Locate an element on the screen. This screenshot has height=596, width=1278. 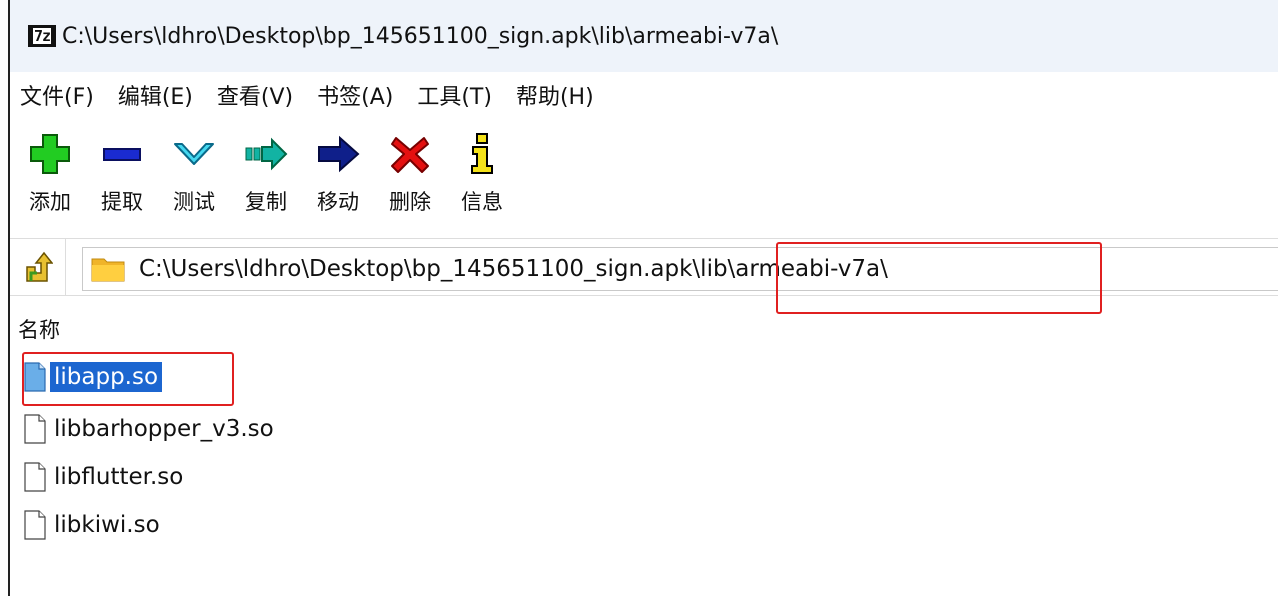
file-name: libflutter.so is located at coordinates (119, 477).